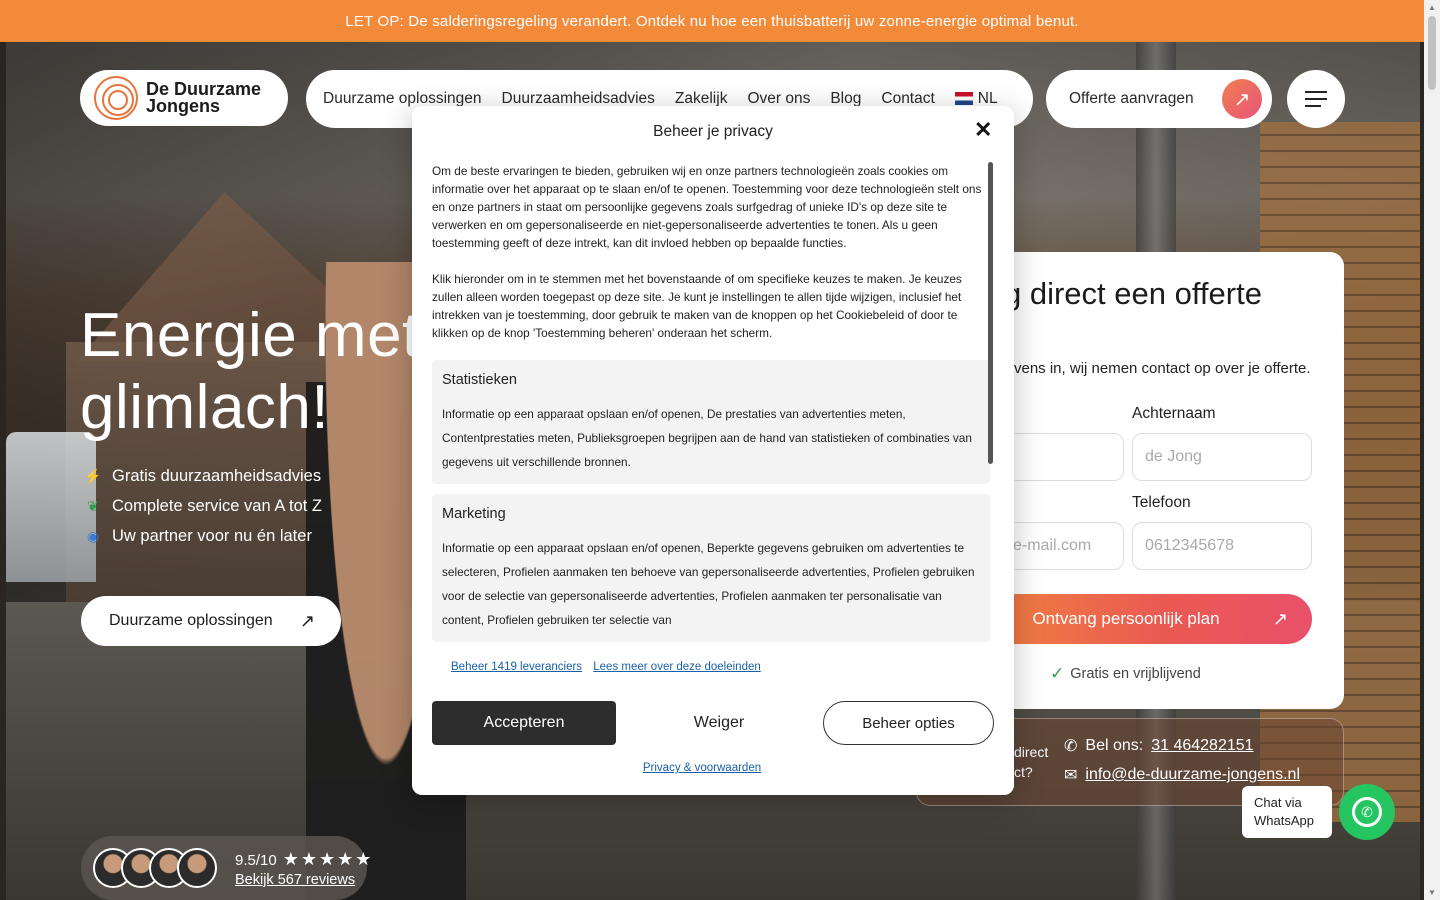 This screenshot has width=1440, height=900. What do you see at coordinates (203, 476) in the screenshot?
I see `usp-item: ⚡ Gratis duurzaamheidsadvies` at bounding box center [203, 476].